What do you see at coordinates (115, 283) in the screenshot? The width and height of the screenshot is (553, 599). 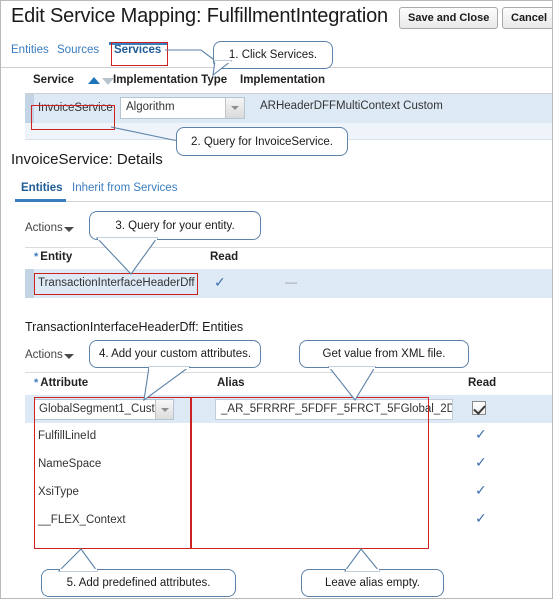 I see `entity-name-cell: TransactionInterfaceHeaderDff` at bounding box center [115, 283].